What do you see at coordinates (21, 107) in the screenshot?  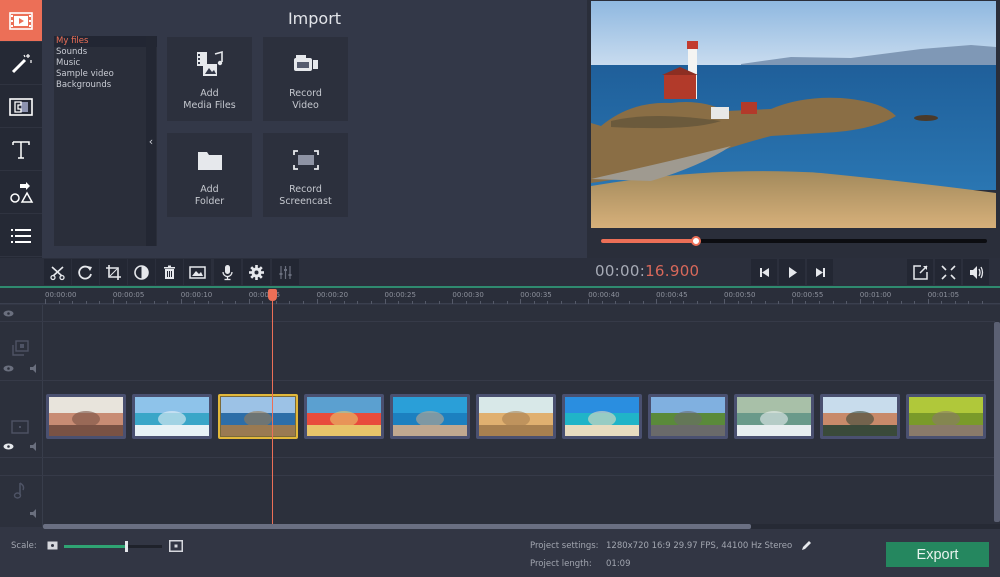 I see `rail-transitions-button` at bounding box center [21, 107].